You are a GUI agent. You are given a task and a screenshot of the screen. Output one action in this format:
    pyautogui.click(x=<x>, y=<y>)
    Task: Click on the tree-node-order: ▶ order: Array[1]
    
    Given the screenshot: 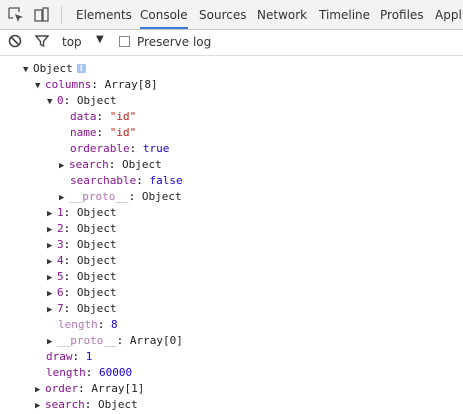 What is the action you would take?
    pyautogui.click(x=89, y=389)
    